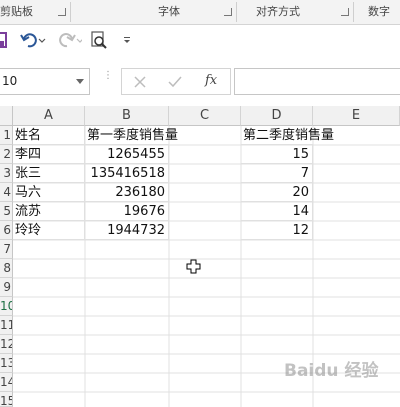  What do you see at coordinates (6, 230) in the screenshot?
I see `row-header: 6` at bounding box center [6, 230].